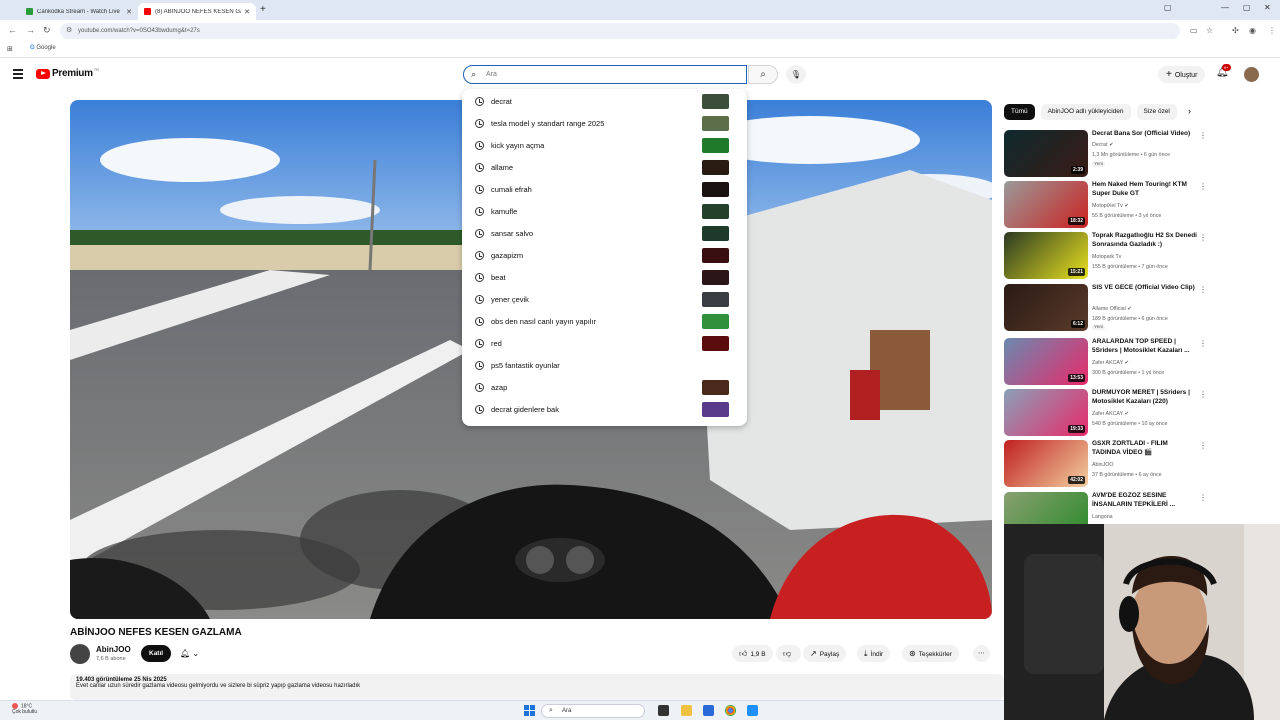  What do you see at coordinates (796, 74) in the screenshot?
I see `voice-search-button: 🎙` at bounding box center [796, 74].